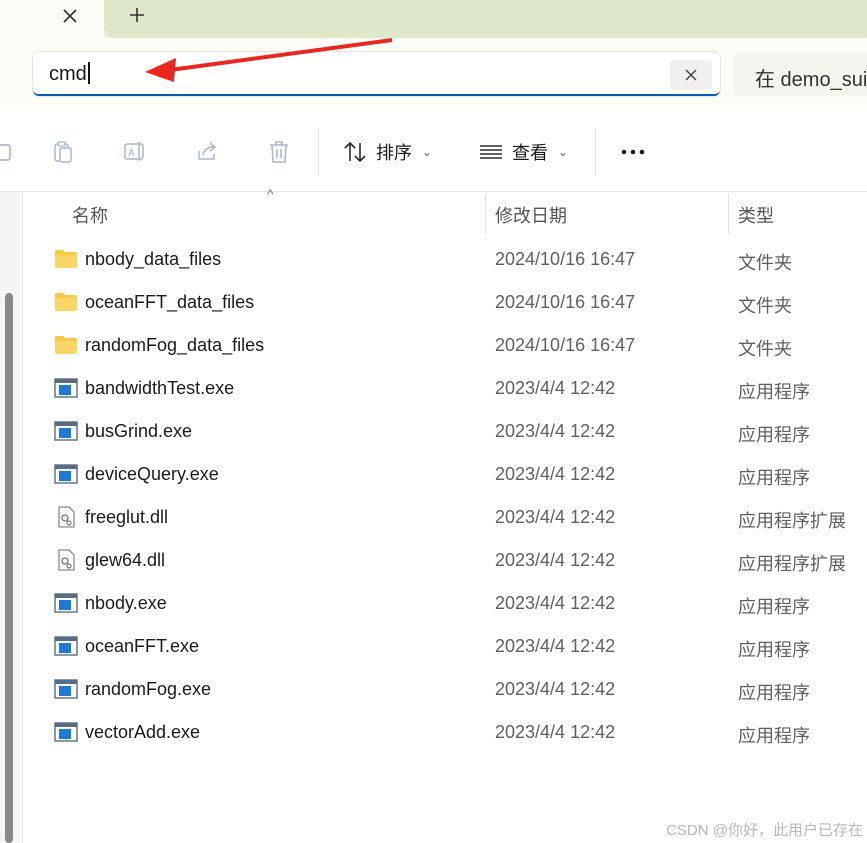  What do you see at coordinates (445, 303) in the screenshot?
I see `file-row: oceanFFT_data_files 2024/10/16 16:47 文件夹` at bounding box center [445, 303].